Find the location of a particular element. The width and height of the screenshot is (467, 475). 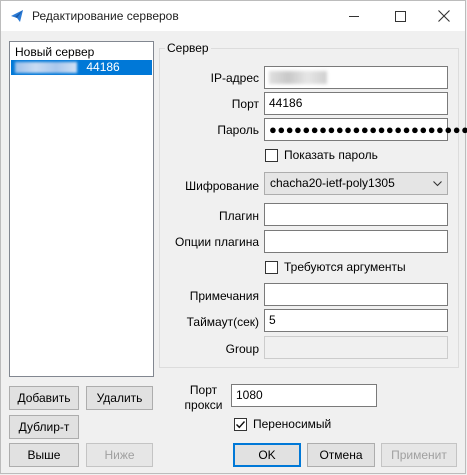

server-group-title: Сервер is located at coordinates (188, 48).